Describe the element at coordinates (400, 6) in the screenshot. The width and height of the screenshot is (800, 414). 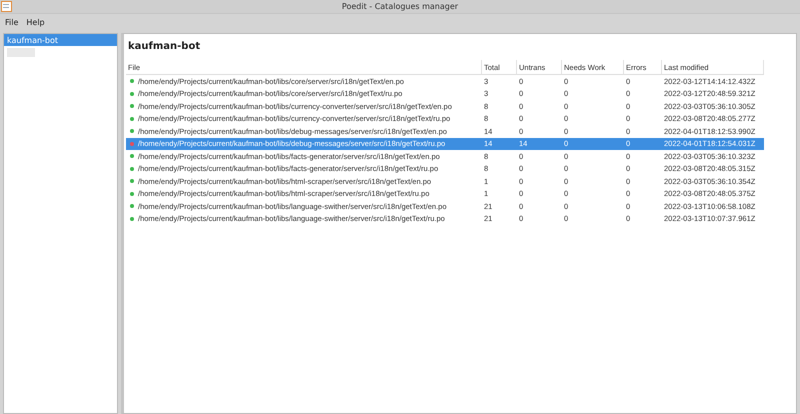
I see `window-title: Poedit - Catalogues manager` at that location.